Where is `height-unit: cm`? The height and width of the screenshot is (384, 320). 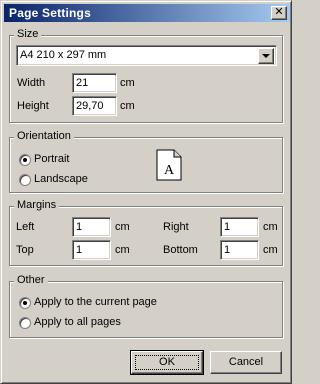
height-unit: cm is located at coordinates (127, 106).